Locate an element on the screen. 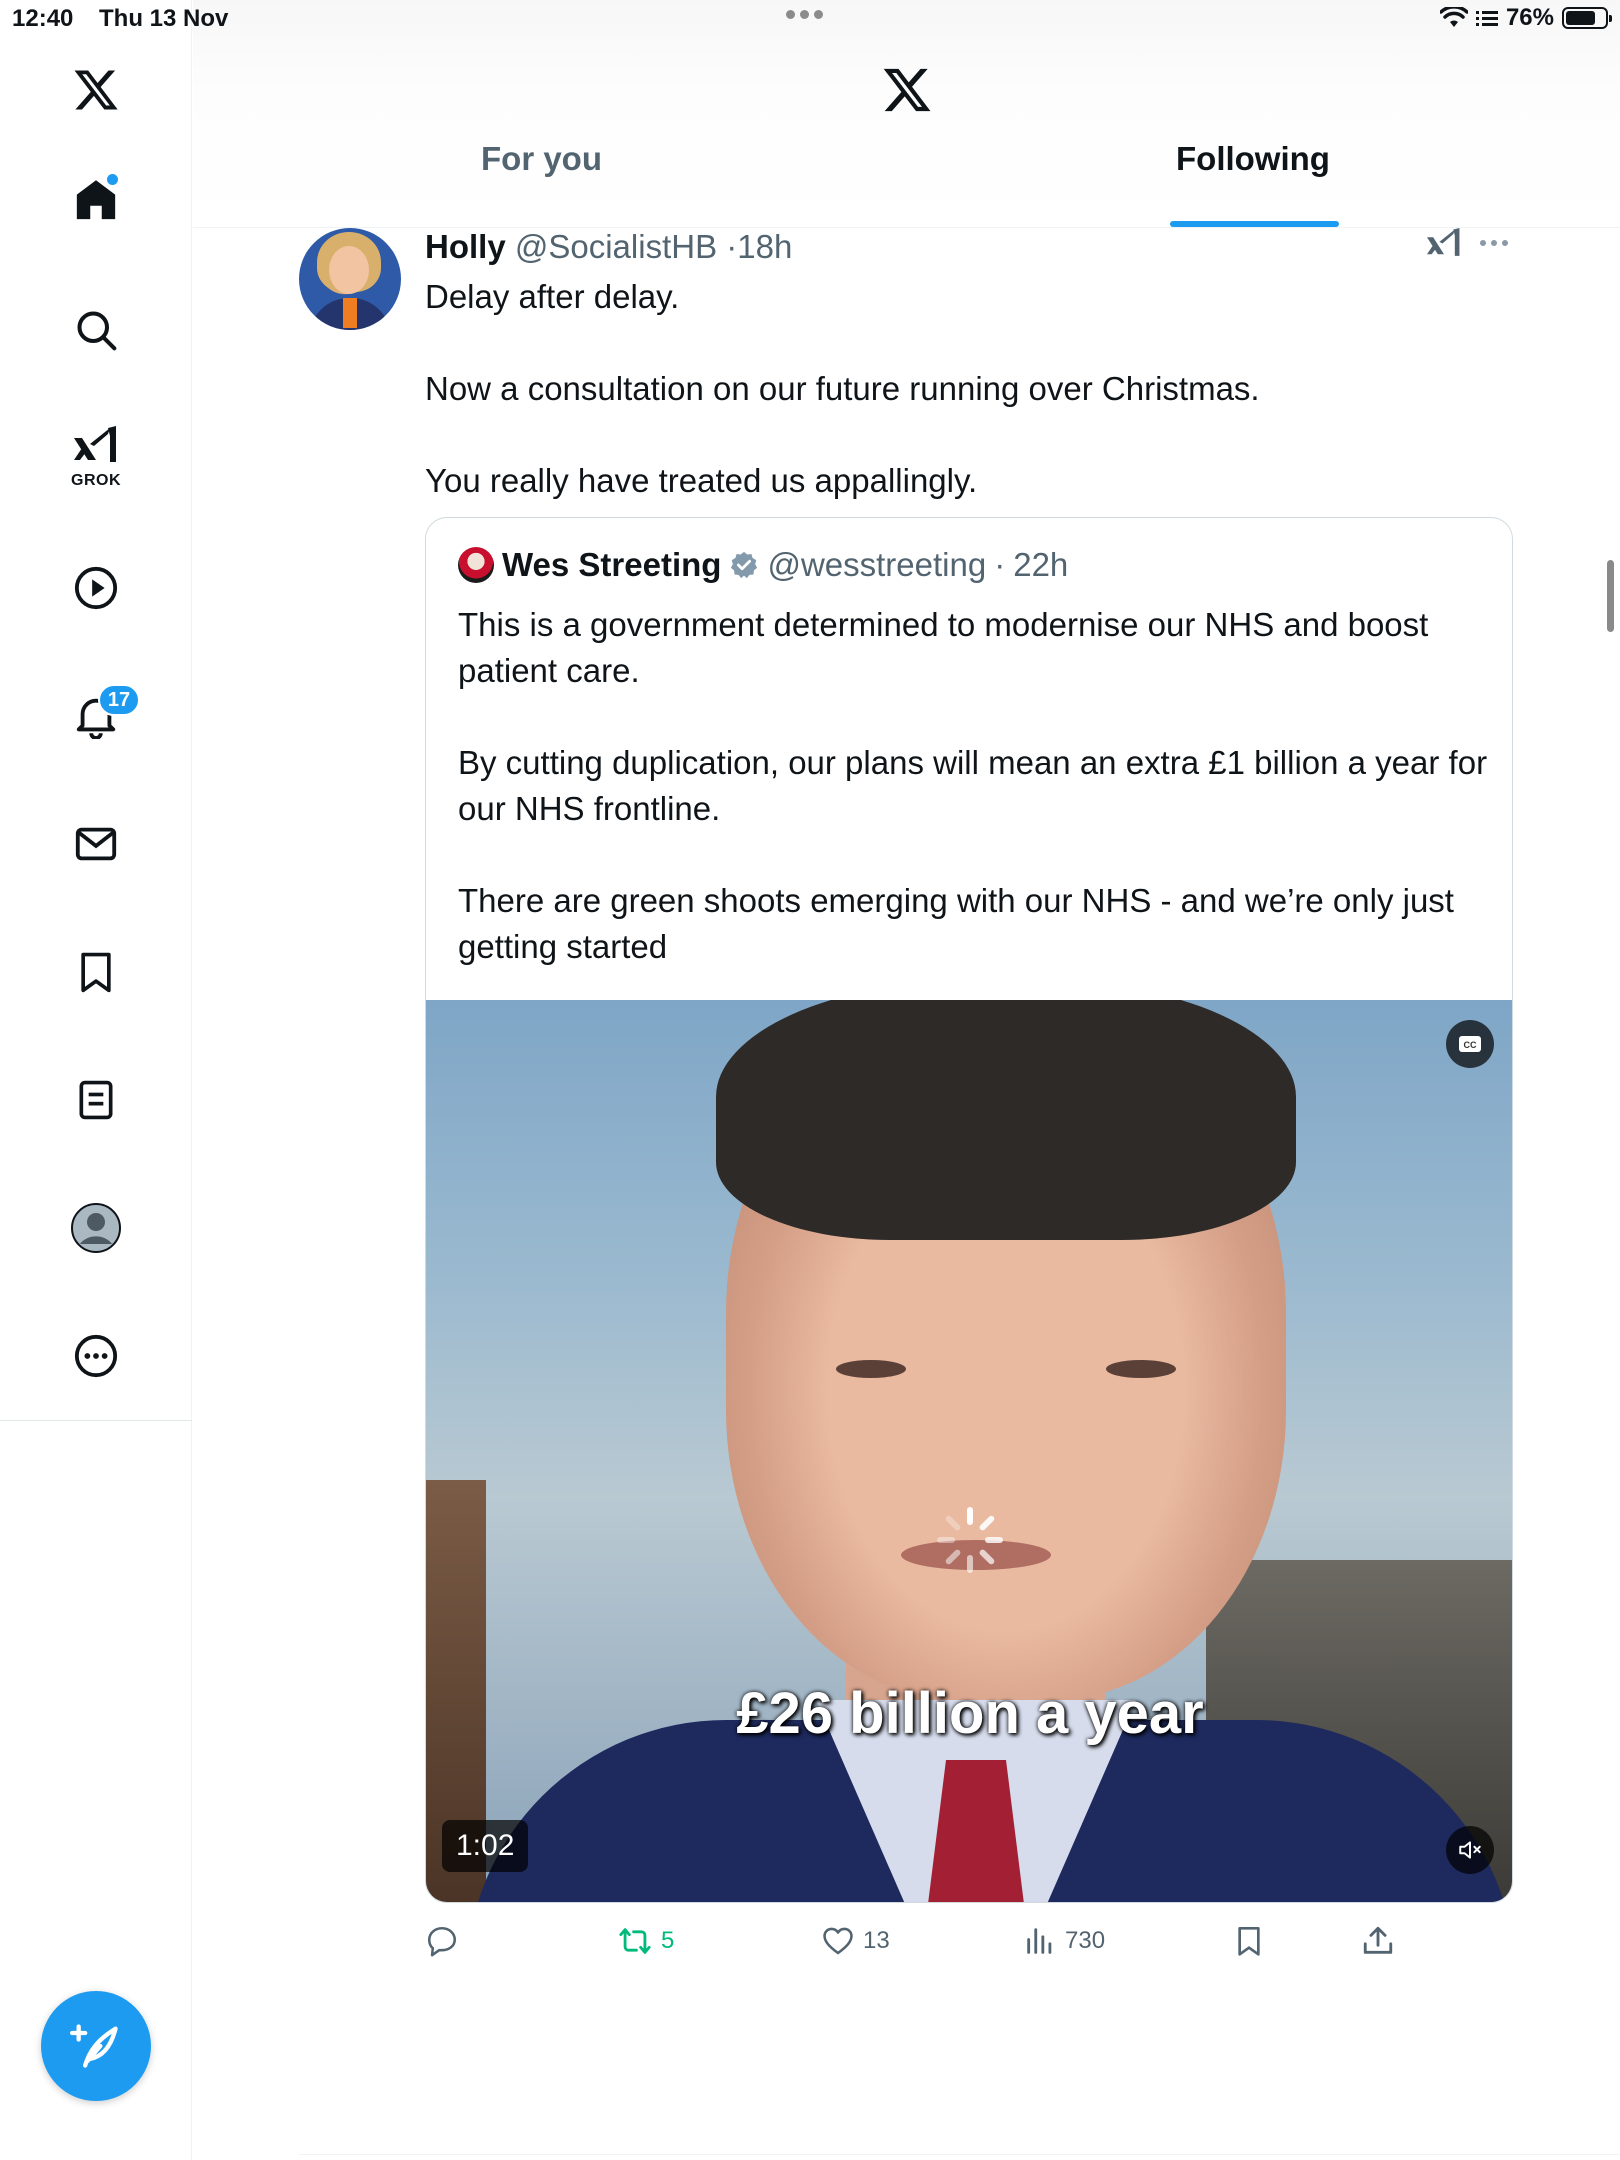  sidebar-item-bookmarks is located at coordinates (96, 972).